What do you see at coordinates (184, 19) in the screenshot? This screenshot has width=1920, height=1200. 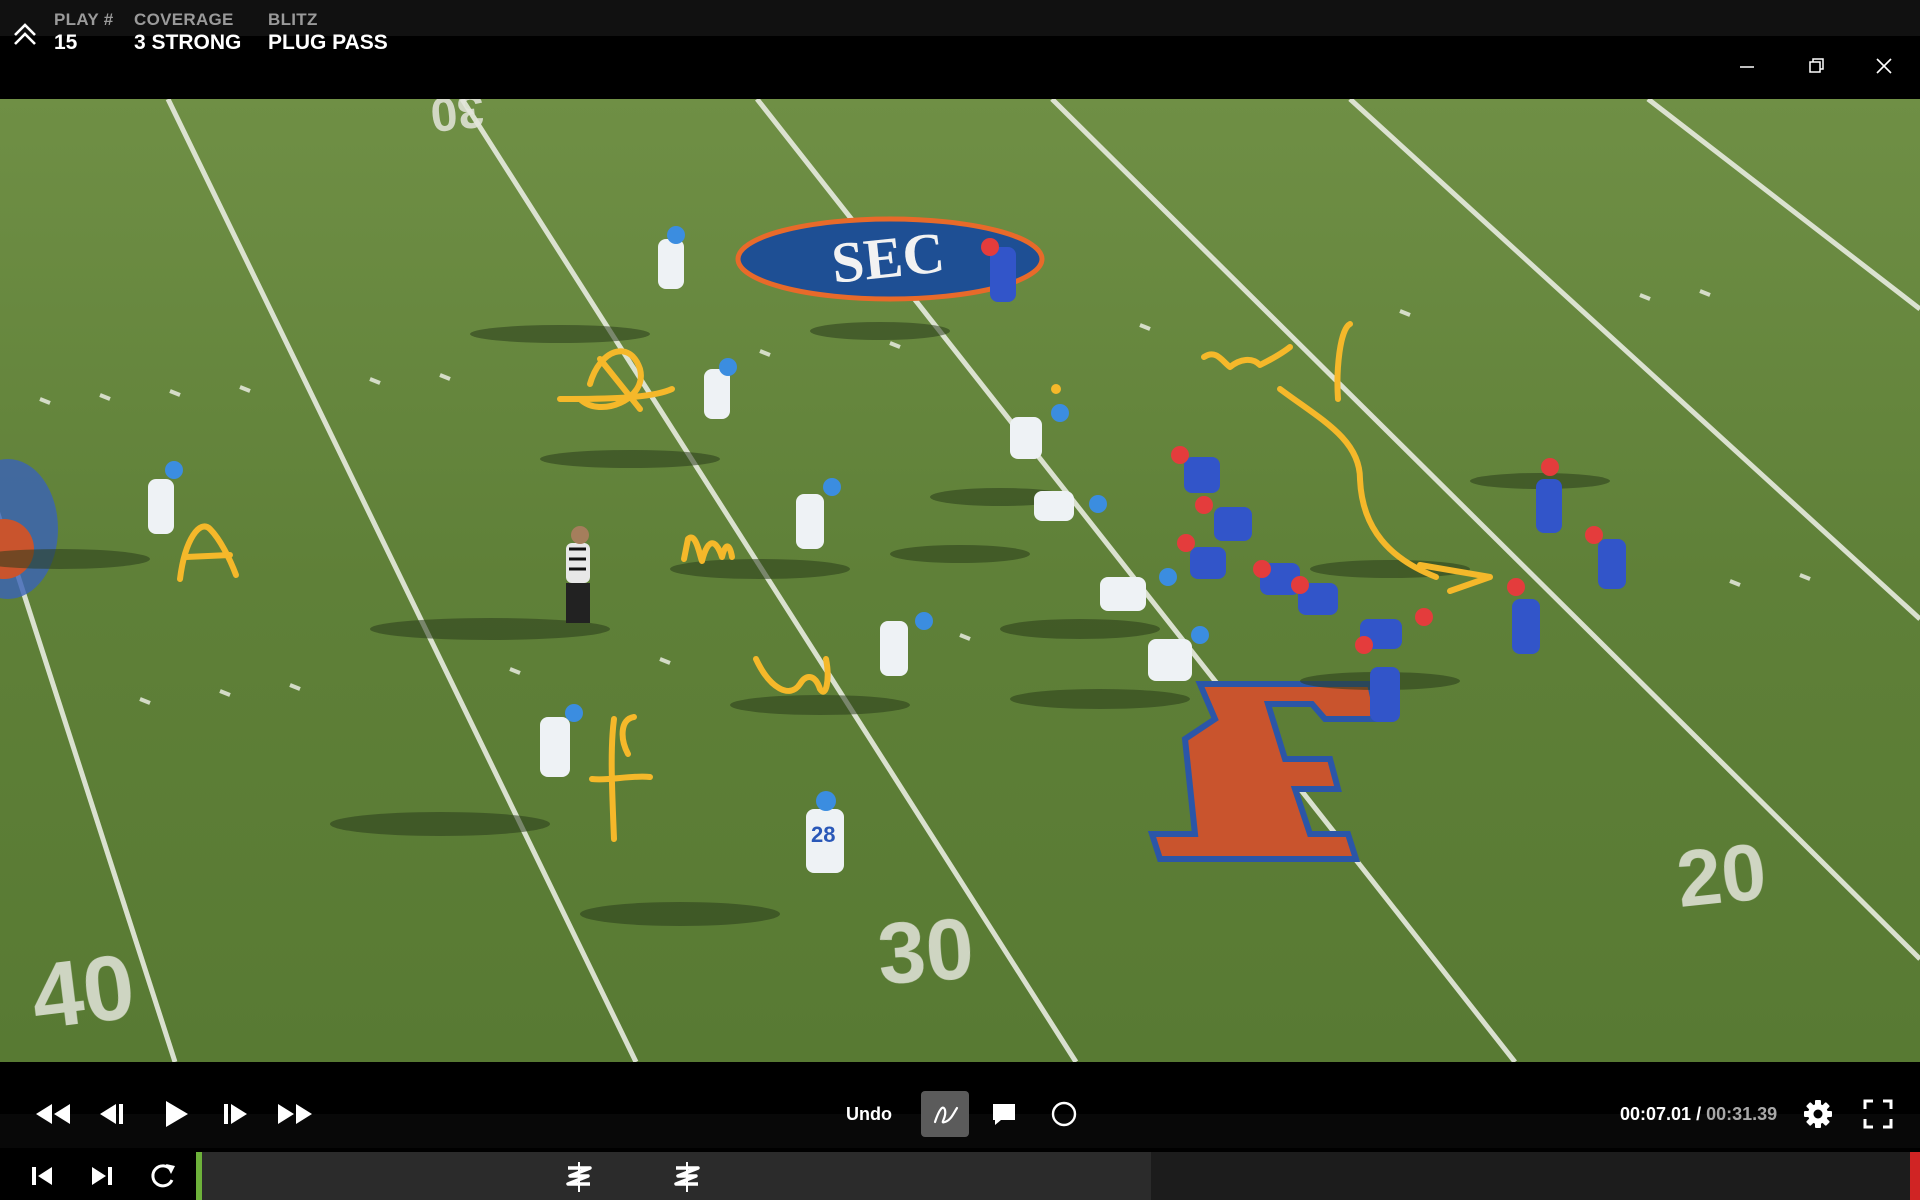 I see `coverage-label: COVERAGE` at bounding box center [184, 19].